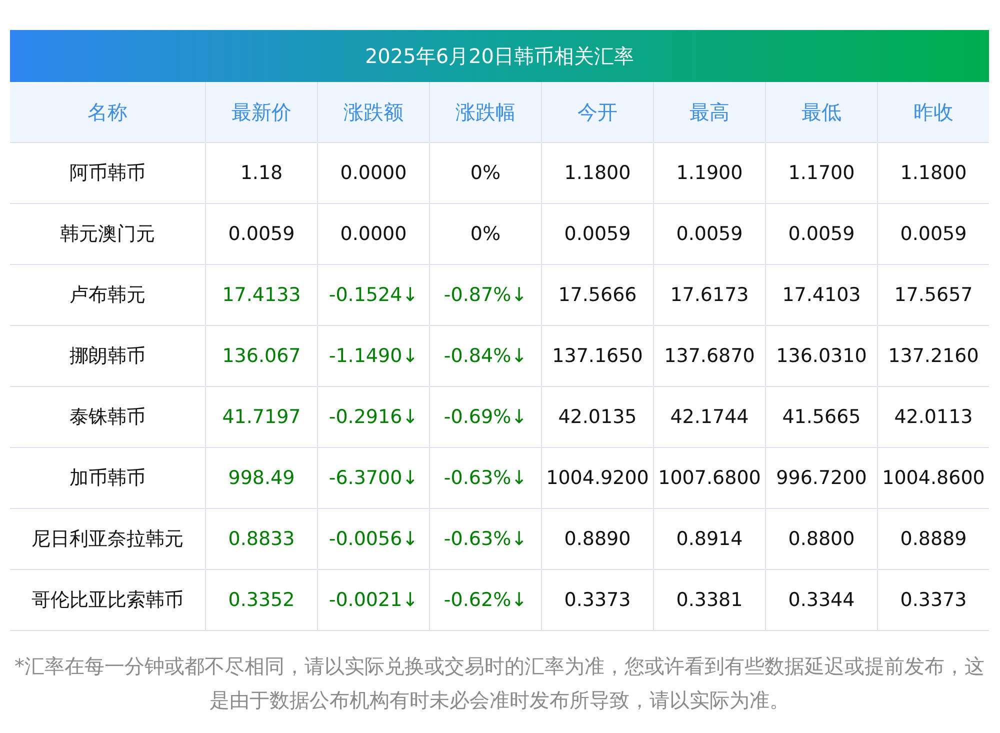 The width and height of the screenshot is (1000, 733). Describe the element at coordinates (373, 417) in the screenshot. I see `table-cell: -0.2916↓` at that location.